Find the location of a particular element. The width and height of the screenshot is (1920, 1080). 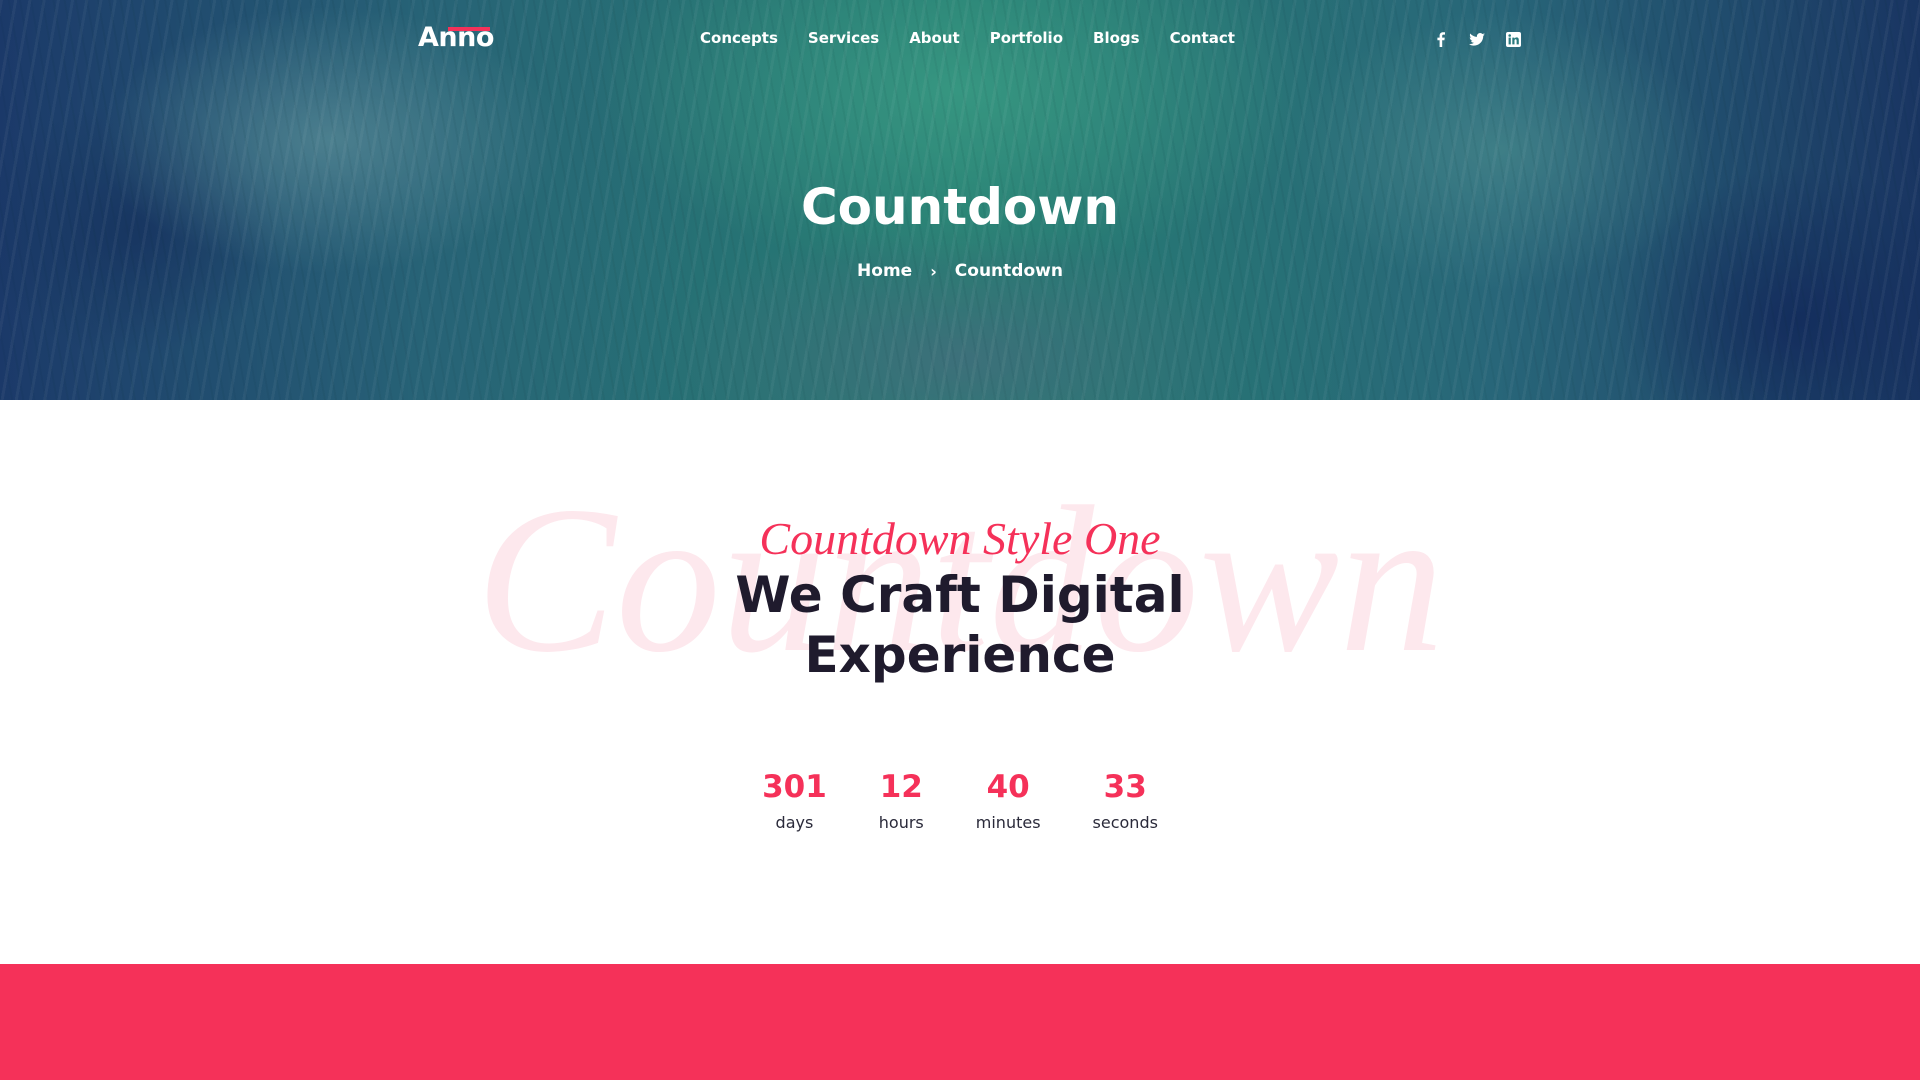

countdown-days: 301 days is located at coordinates (794, 800).